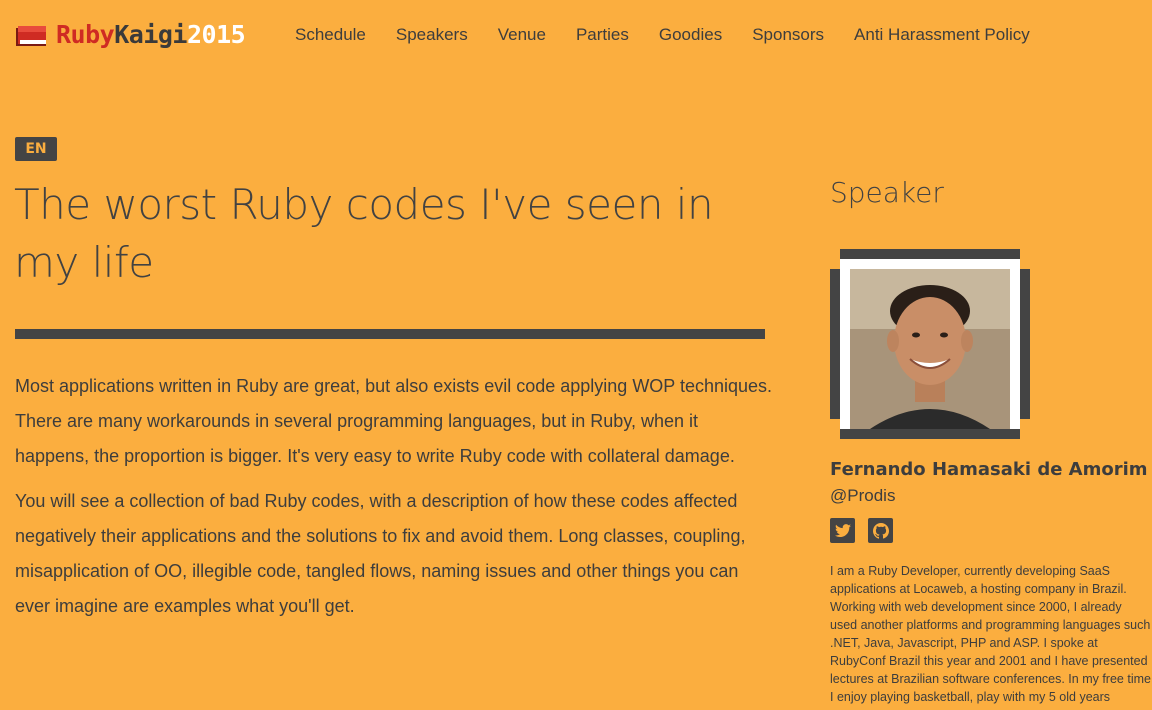 This screenshot has width=1152, height=710. What do you see at coordinates (842, 530) in the screenshot?
I see `twitter-icon` at bounding box center [842, 530].